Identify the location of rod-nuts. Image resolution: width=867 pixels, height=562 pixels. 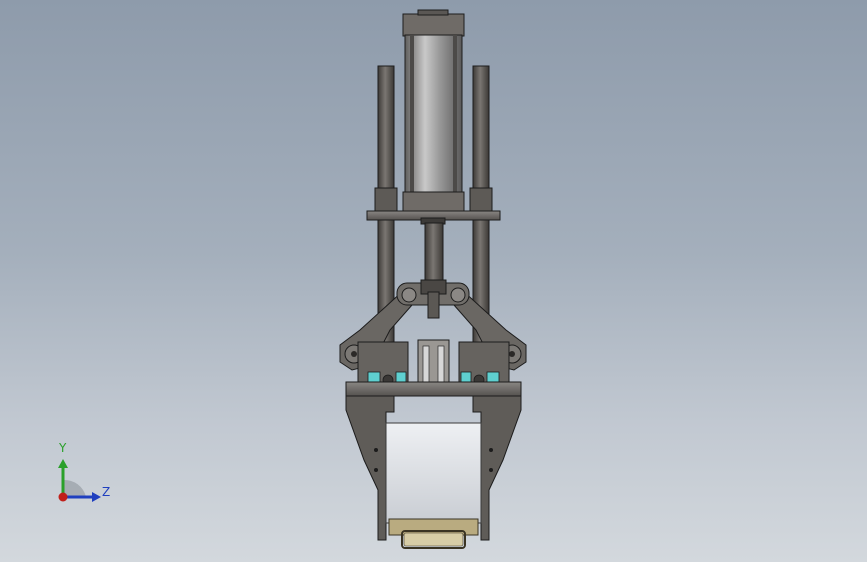
(433, 400).